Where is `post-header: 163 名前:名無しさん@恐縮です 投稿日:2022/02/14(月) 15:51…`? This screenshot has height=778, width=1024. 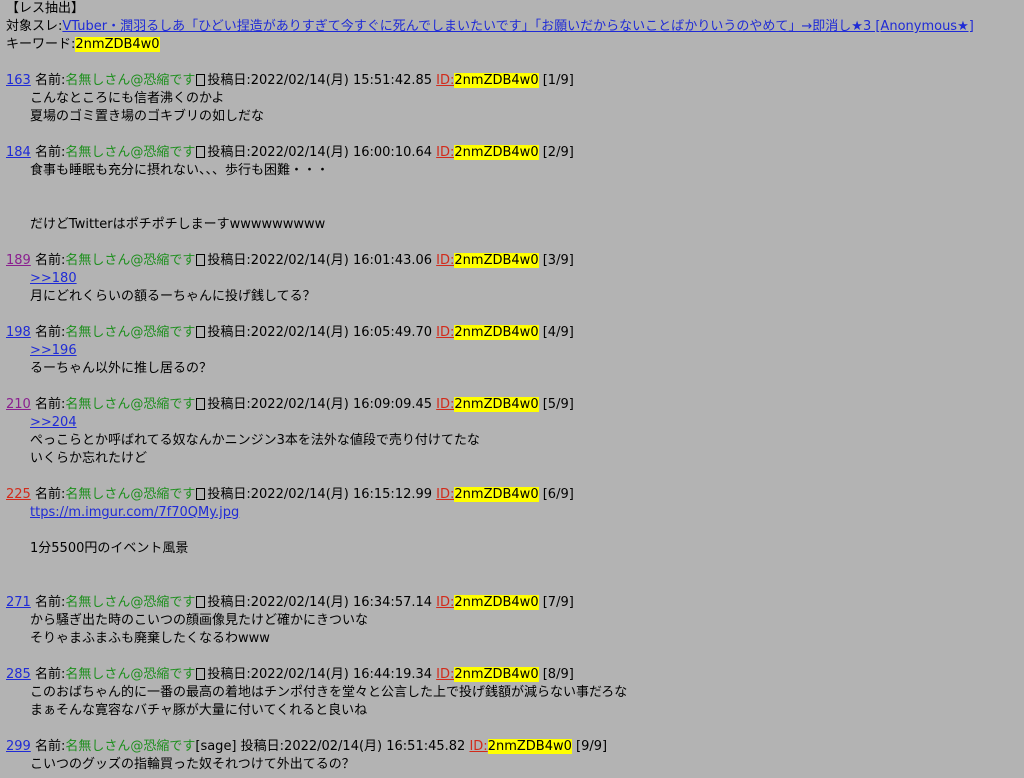
post-header: 163 名前:名無しさん@恐縮です 投稿日:2022/02/14(月) 15:51… is located at coordinates (512, 81).